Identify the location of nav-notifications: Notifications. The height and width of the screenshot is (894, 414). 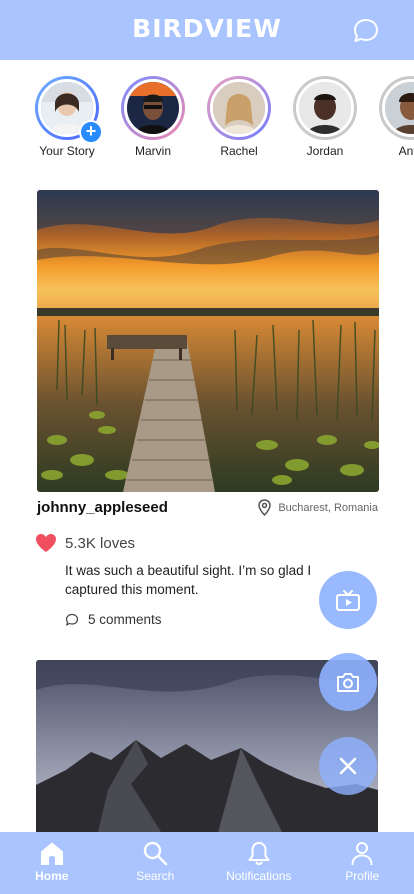
(259, 863).